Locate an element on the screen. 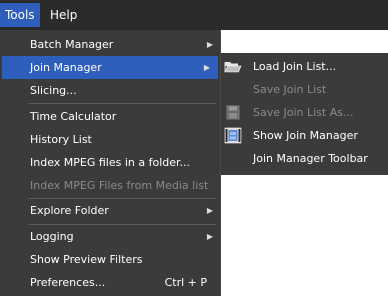 This screenshot has width=388, height=296. menu-separator is located at coordinates (122, 103).